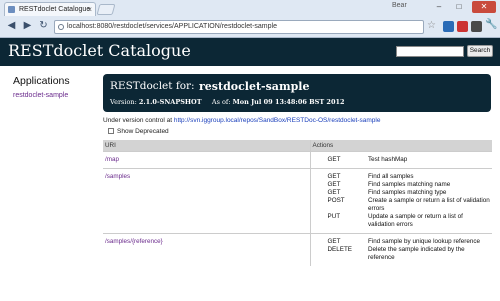  I want to click on forward-icon: ▶, so click(27, 26).